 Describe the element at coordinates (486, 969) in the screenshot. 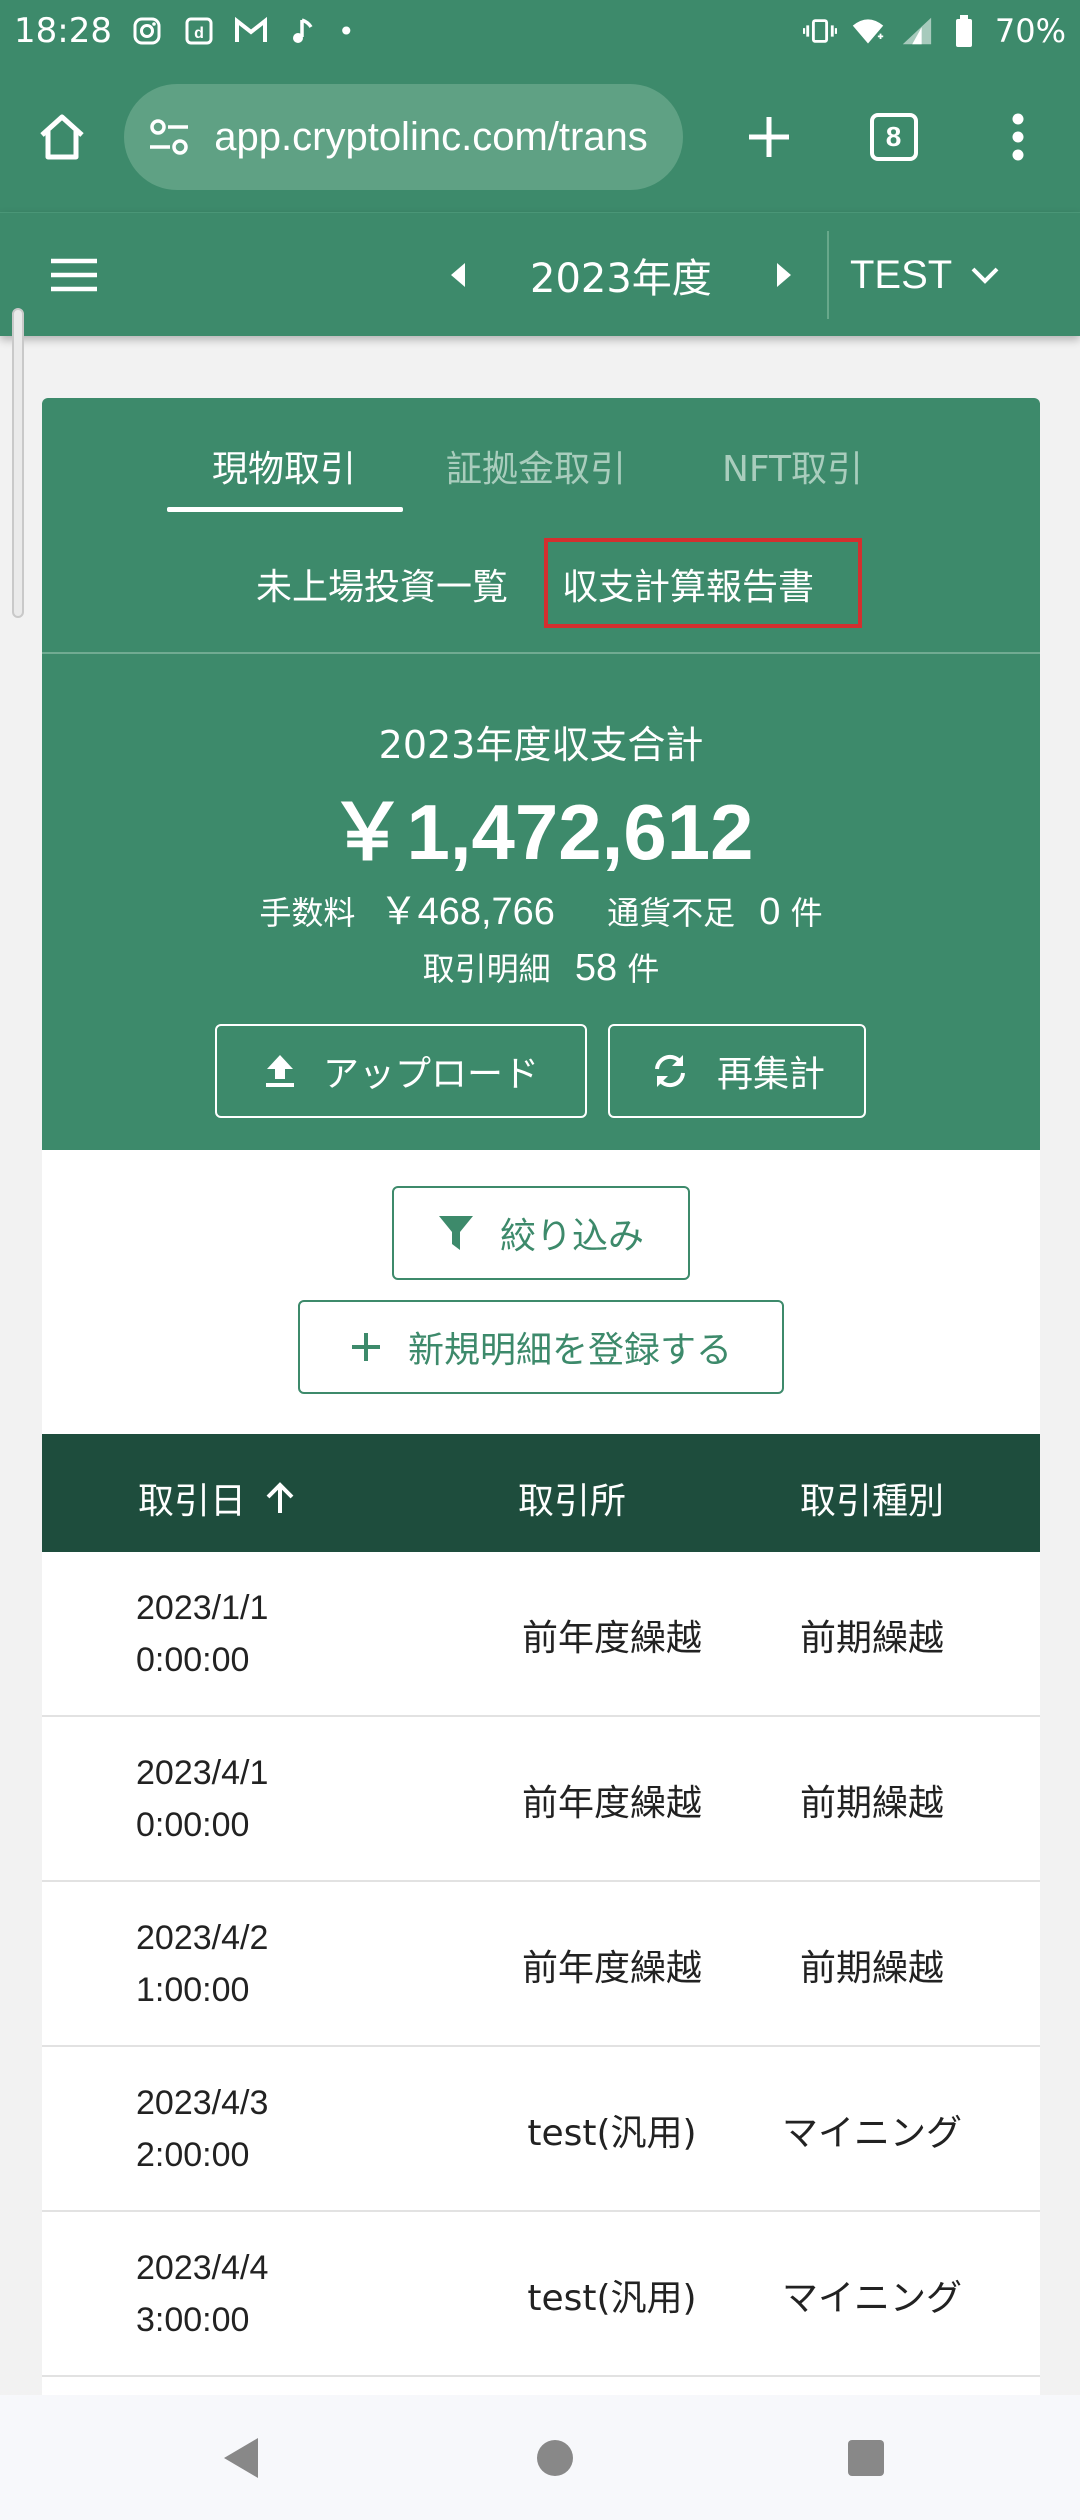

I see `details-label: 取引明細` at that location.